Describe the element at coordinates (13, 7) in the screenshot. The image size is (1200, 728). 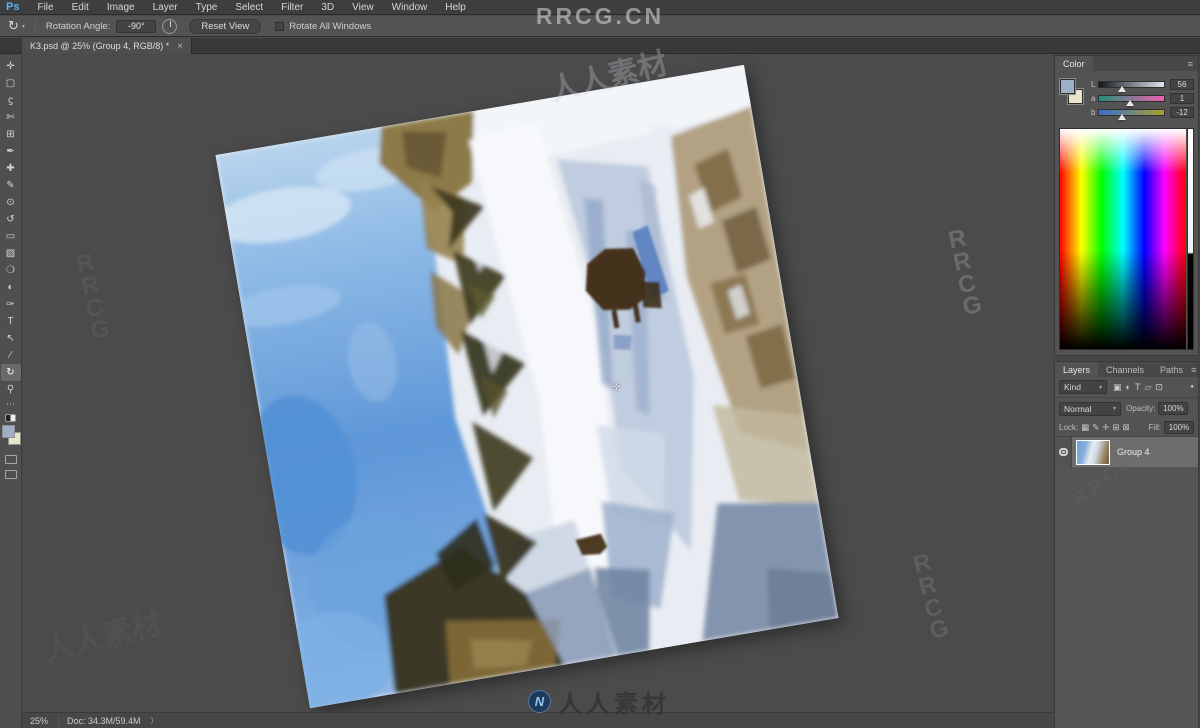
I see `ps-logo: Ps` at that location.